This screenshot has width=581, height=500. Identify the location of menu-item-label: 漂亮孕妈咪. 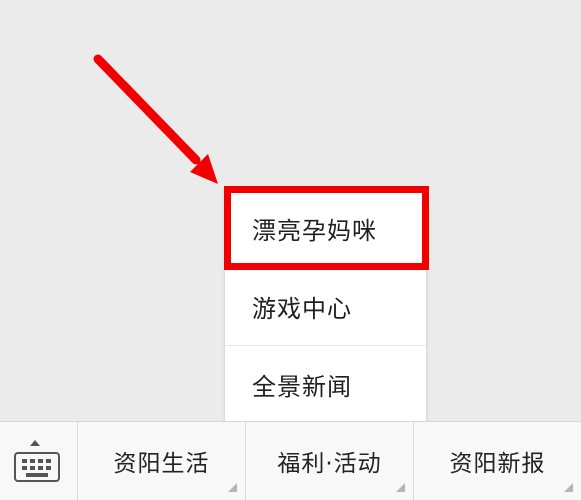
(314, 230).